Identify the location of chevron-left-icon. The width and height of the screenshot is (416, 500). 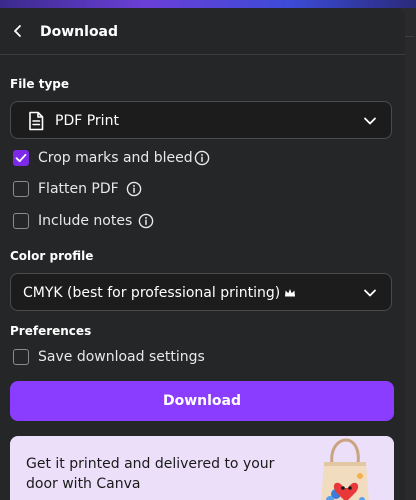
(17, 31).